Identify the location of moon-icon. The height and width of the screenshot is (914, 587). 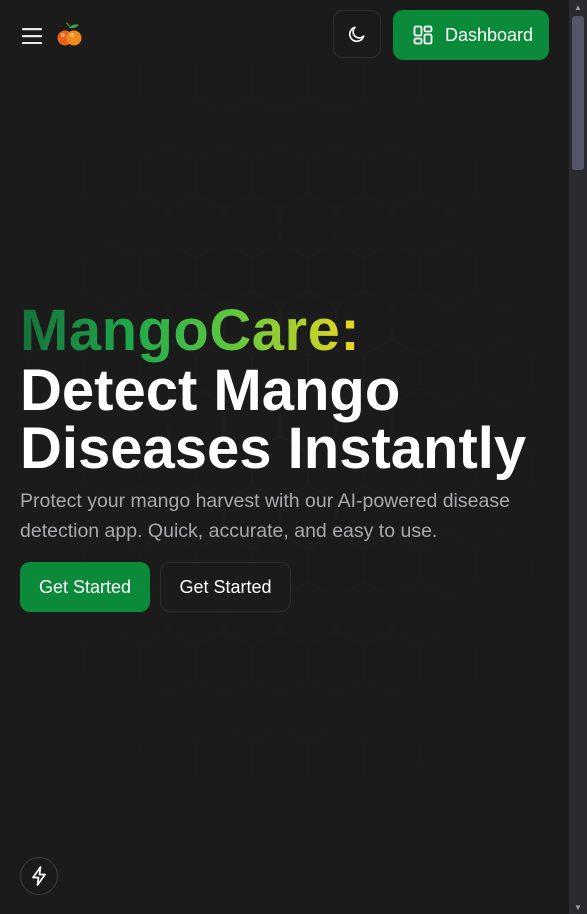
(356, 34).